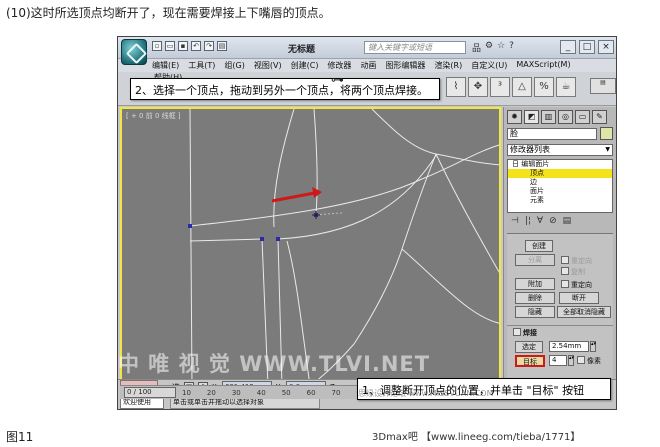  What do you see at coordinates (584, 312) in the screenshot?
I see `unhide-all-button: 全部取消隐藏` at bounding box center [584, 312].